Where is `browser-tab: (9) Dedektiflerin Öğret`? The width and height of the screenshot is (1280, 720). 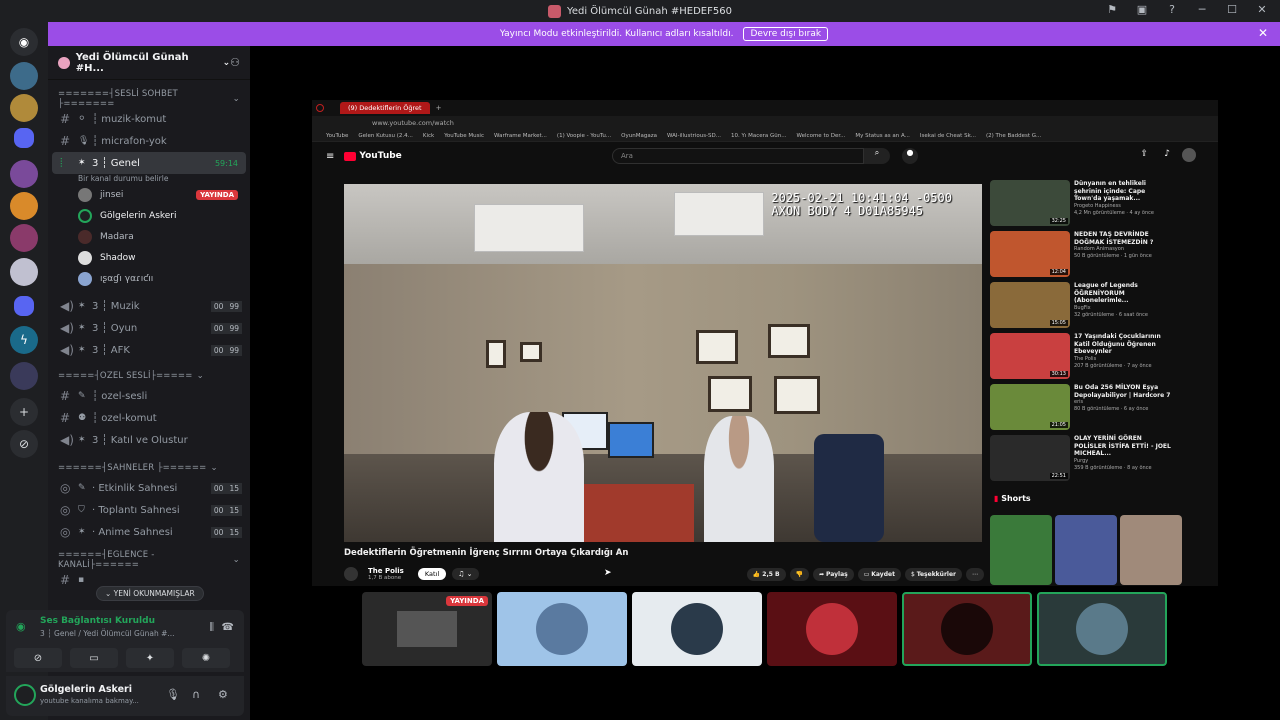
browser-tab: (9) Dedektiflerin Öğret is located at coordinates (385, 108).